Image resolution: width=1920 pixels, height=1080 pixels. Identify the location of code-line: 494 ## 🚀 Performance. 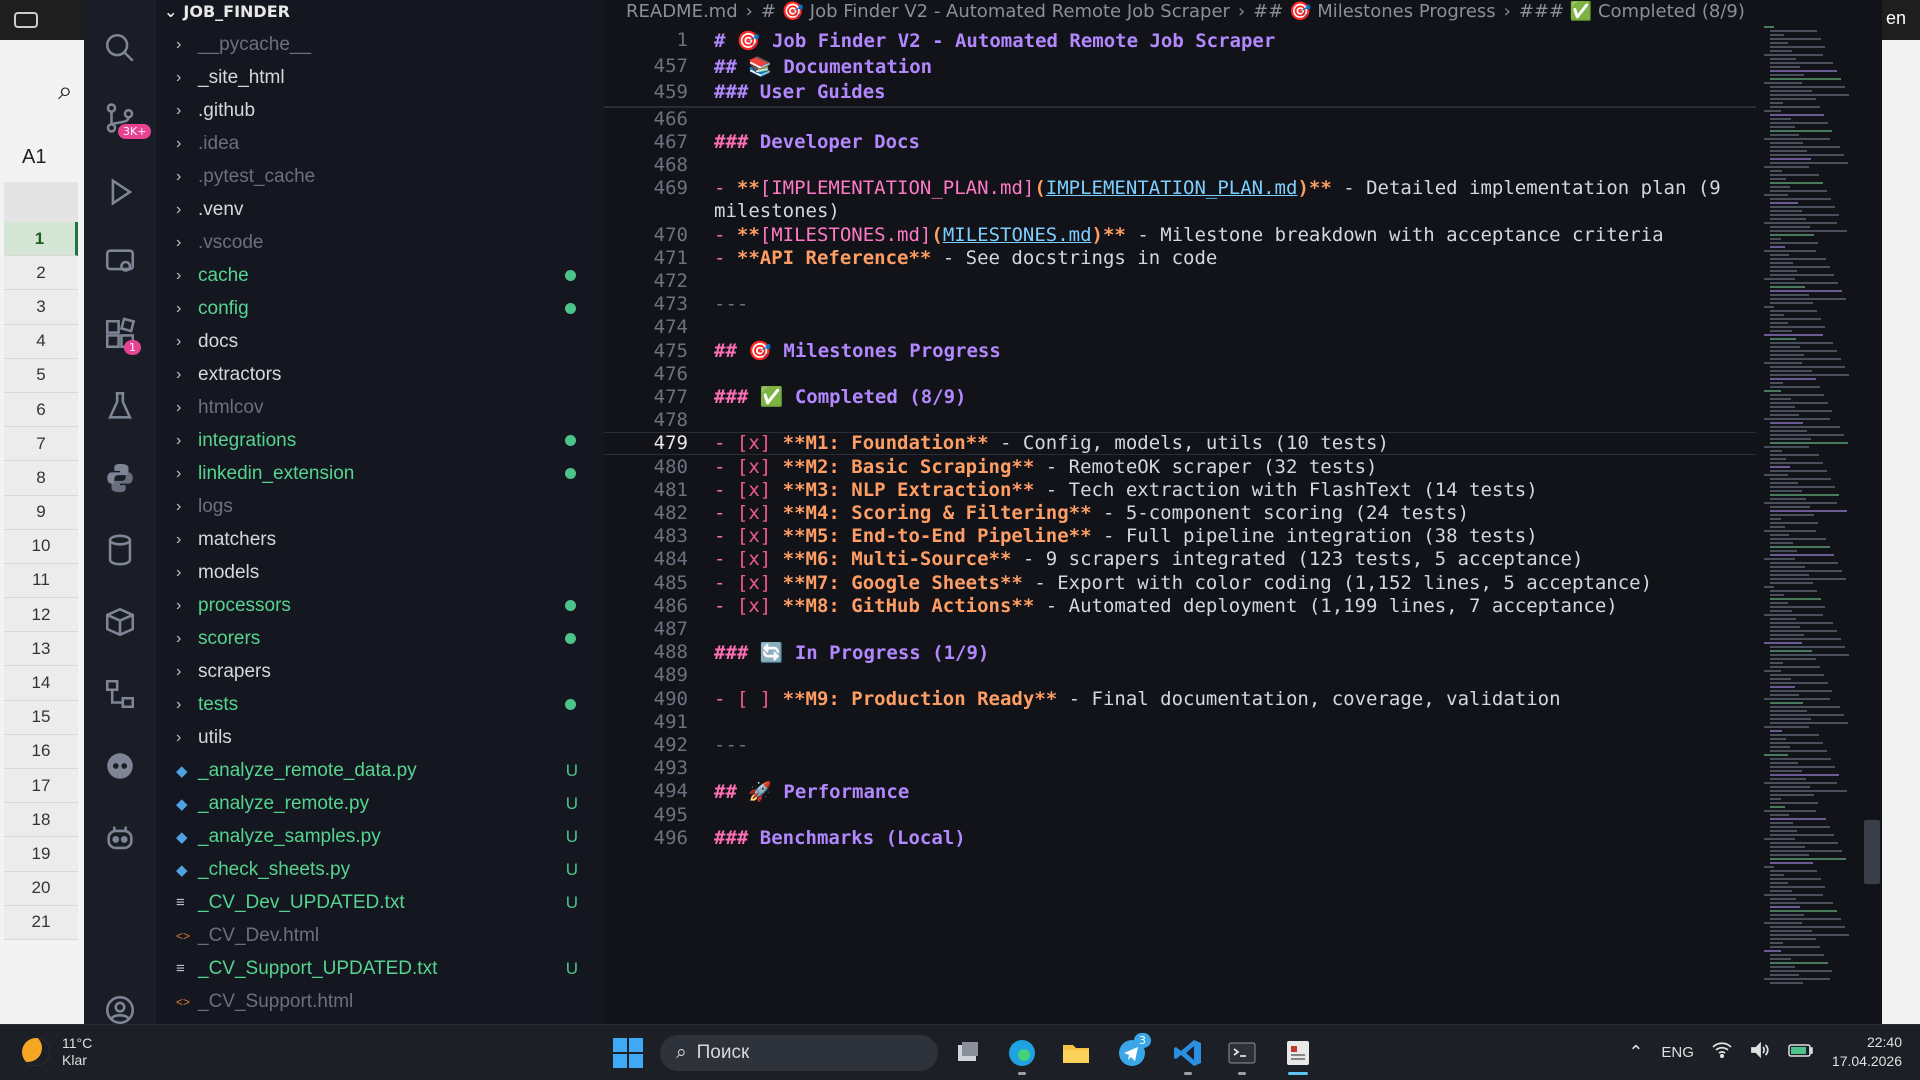
(1180, 791).